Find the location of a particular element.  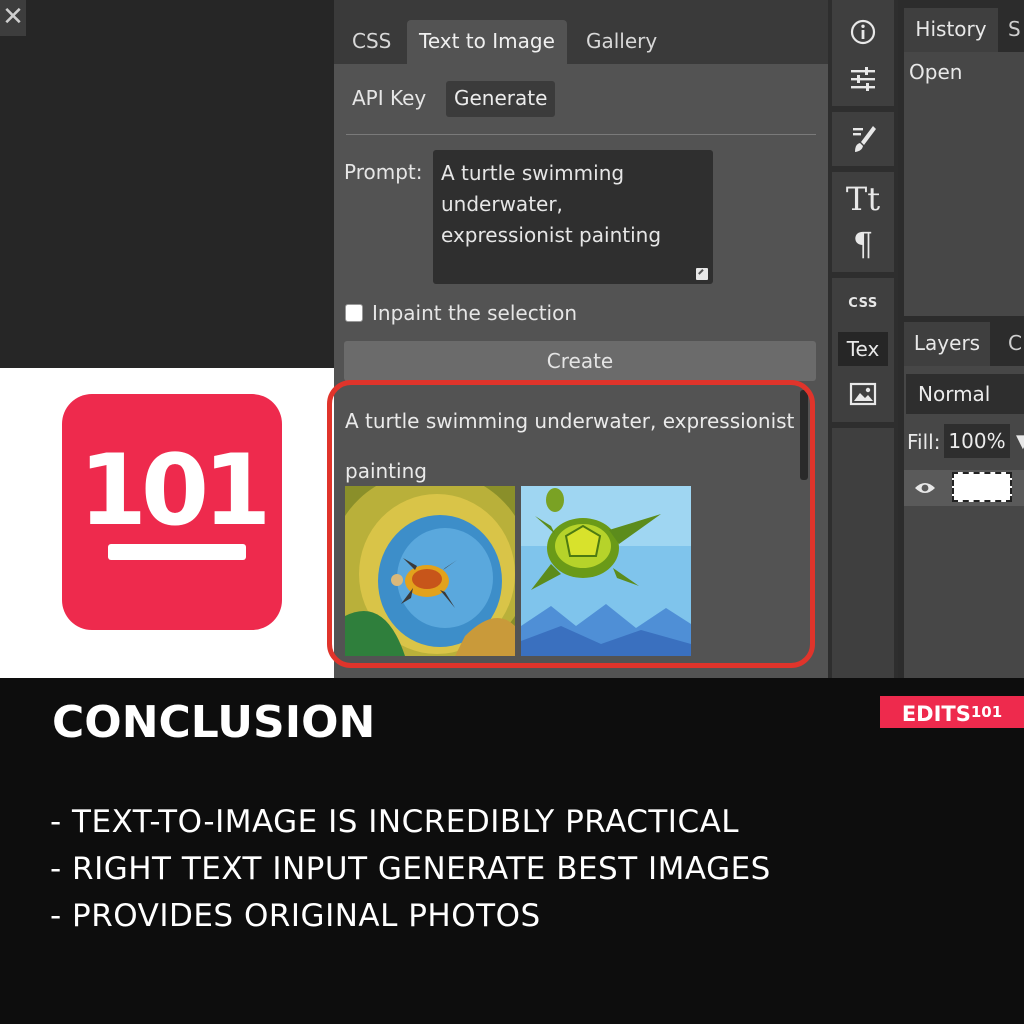

panel-tabbar: CSS Text to Image Gallery is located at coordinates (581, 32).